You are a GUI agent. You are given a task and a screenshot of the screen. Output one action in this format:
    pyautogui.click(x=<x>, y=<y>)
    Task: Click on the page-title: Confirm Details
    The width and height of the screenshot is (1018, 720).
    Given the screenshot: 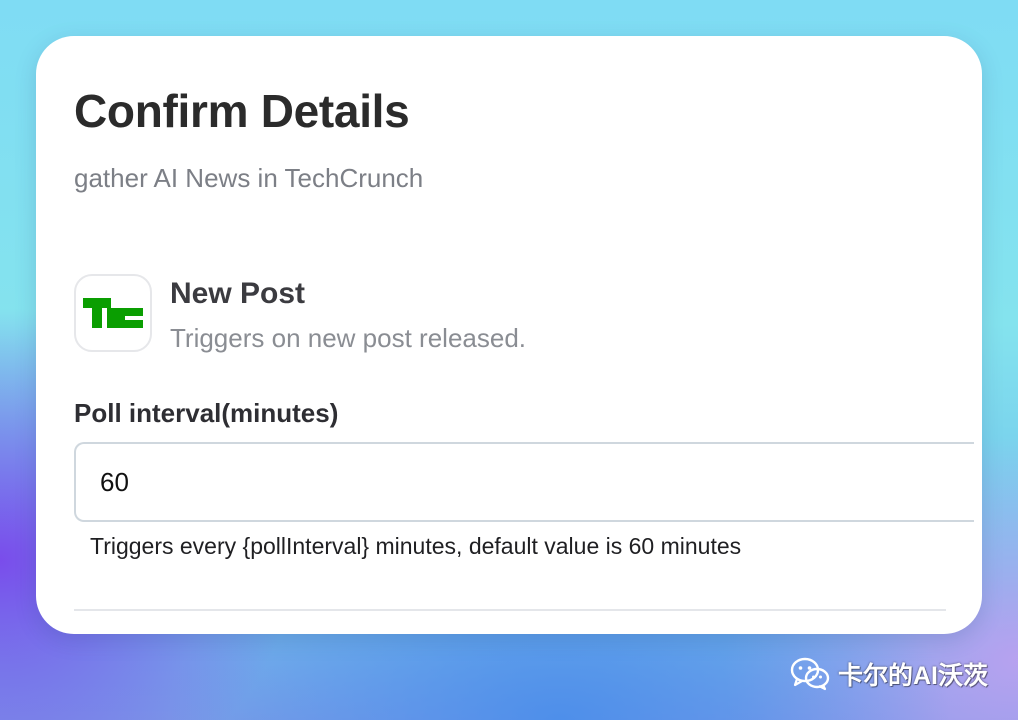 What is the action you would take?
    pyautogui.click(x=242, y=111)
    